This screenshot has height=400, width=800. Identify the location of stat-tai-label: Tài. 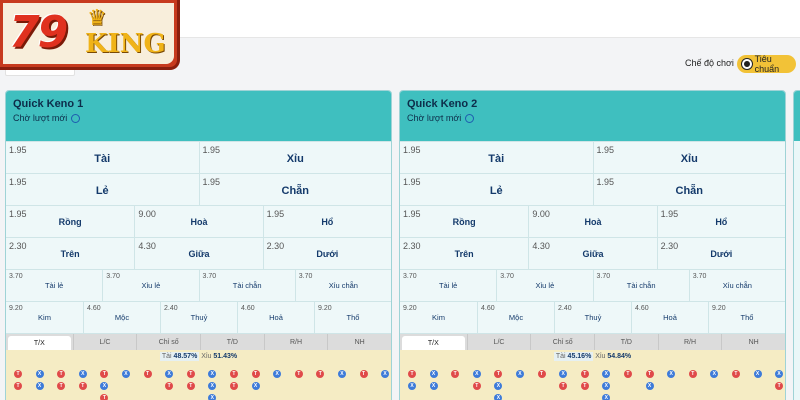
(560, 356).